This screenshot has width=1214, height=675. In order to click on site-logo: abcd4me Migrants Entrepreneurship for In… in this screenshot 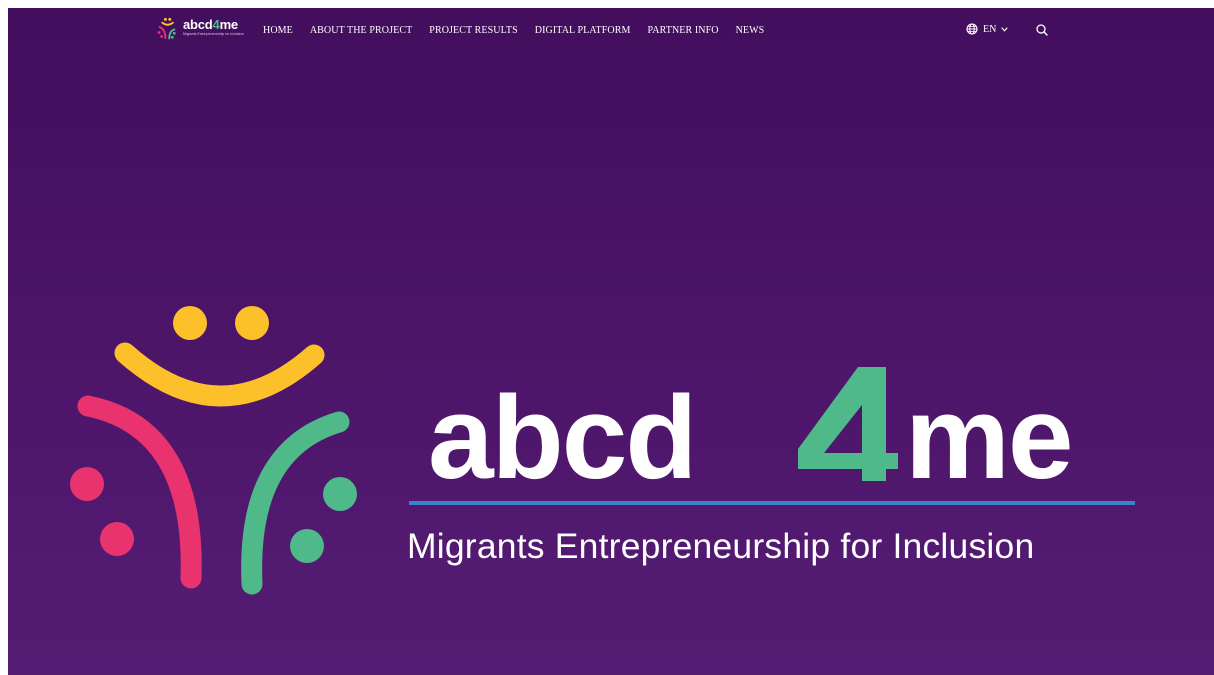, I will do `click(200, 29)`.